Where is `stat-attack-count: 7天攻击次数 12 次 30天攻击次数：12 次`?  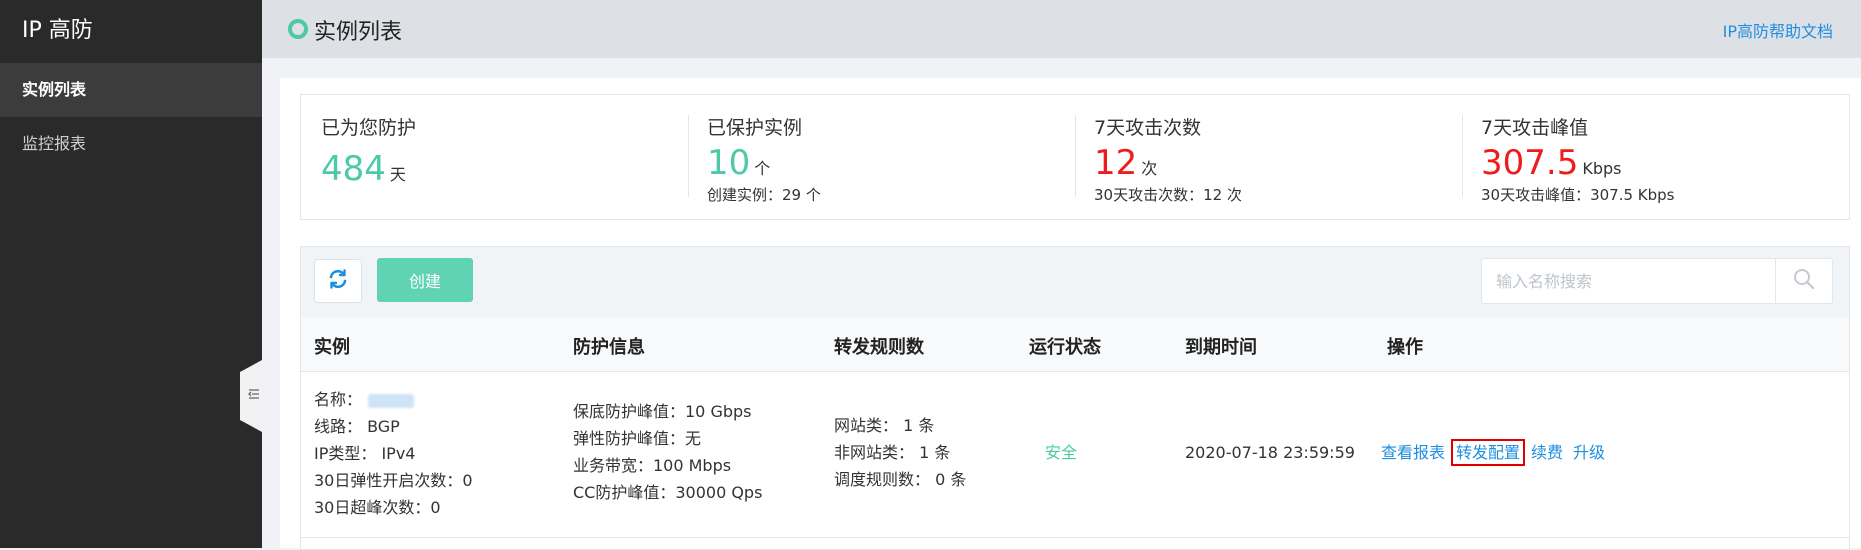 stat-attack-count: 7天攻击次数 12 次 30天攻击次数：12 次 is located at coordinates (1168, 159).